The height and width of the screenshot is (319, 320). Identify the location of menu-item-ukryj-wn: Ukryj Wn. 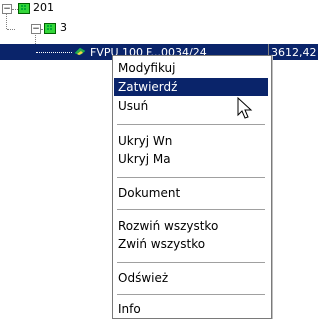
(191, 141).